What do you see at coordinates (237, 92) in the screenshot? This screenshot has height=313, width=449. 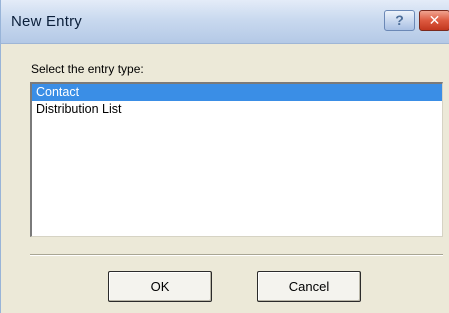 I see `list-item-contact: Contact` at bounding box center [237, 92].